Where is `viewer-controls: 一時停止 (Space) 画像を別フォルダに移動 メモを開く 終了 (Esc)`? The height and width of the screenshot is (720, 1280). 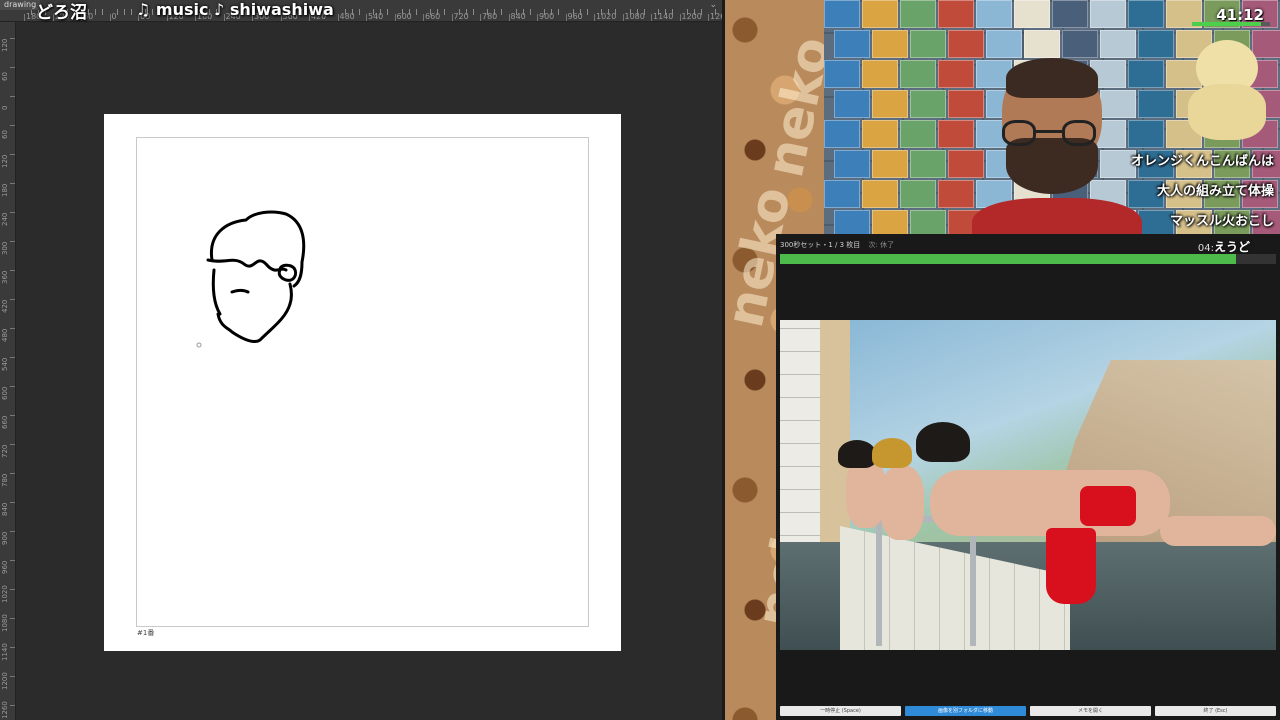
viewer-controls: 一時停止 (Space) 画像を別フォルダに移動 メモを開く 終了 (Esc) is located at coordinates (1028, 711).